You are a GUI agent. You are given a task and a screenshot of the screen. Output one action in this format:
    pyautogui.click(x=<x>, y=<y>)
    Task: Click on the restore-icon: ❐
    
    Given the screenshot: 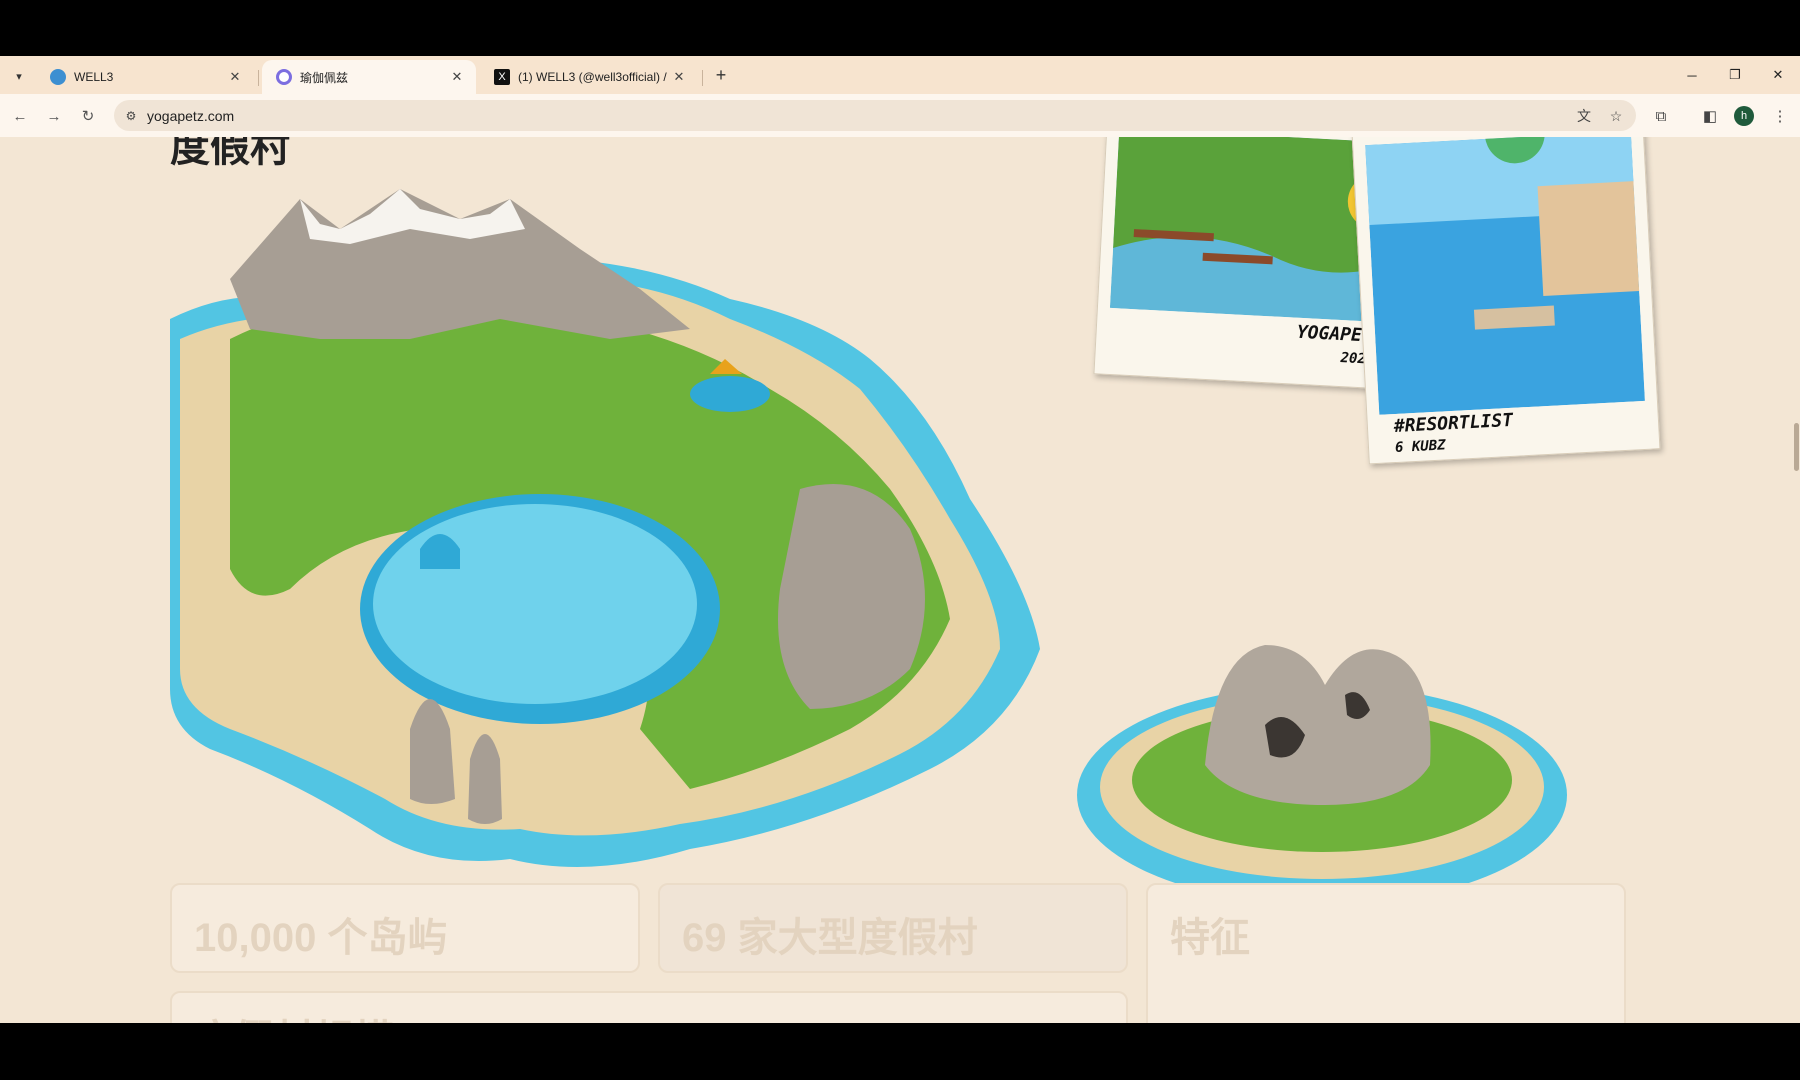 What is the action you would take?
    pyautogui.click(x=1735, y=74)
    